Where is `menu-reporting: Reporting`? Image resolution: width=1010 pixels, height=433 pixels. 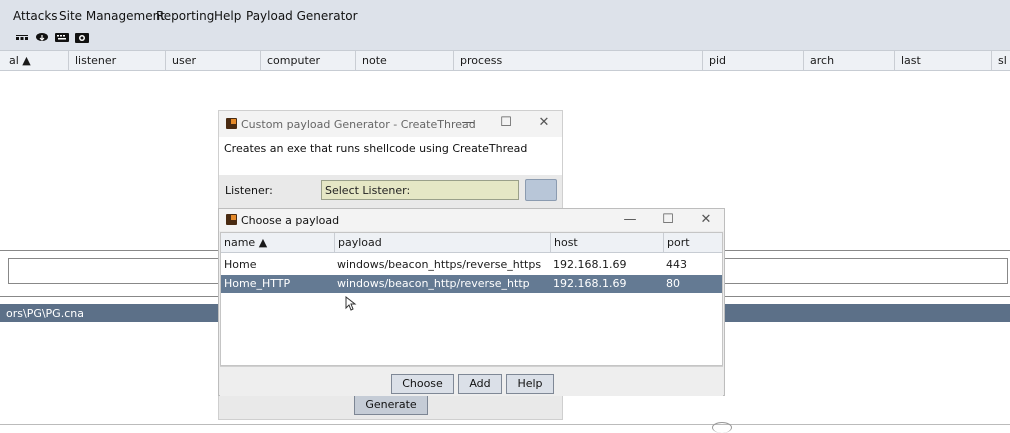 menu-reporting: Reporting is located at coordinates (185, 16).